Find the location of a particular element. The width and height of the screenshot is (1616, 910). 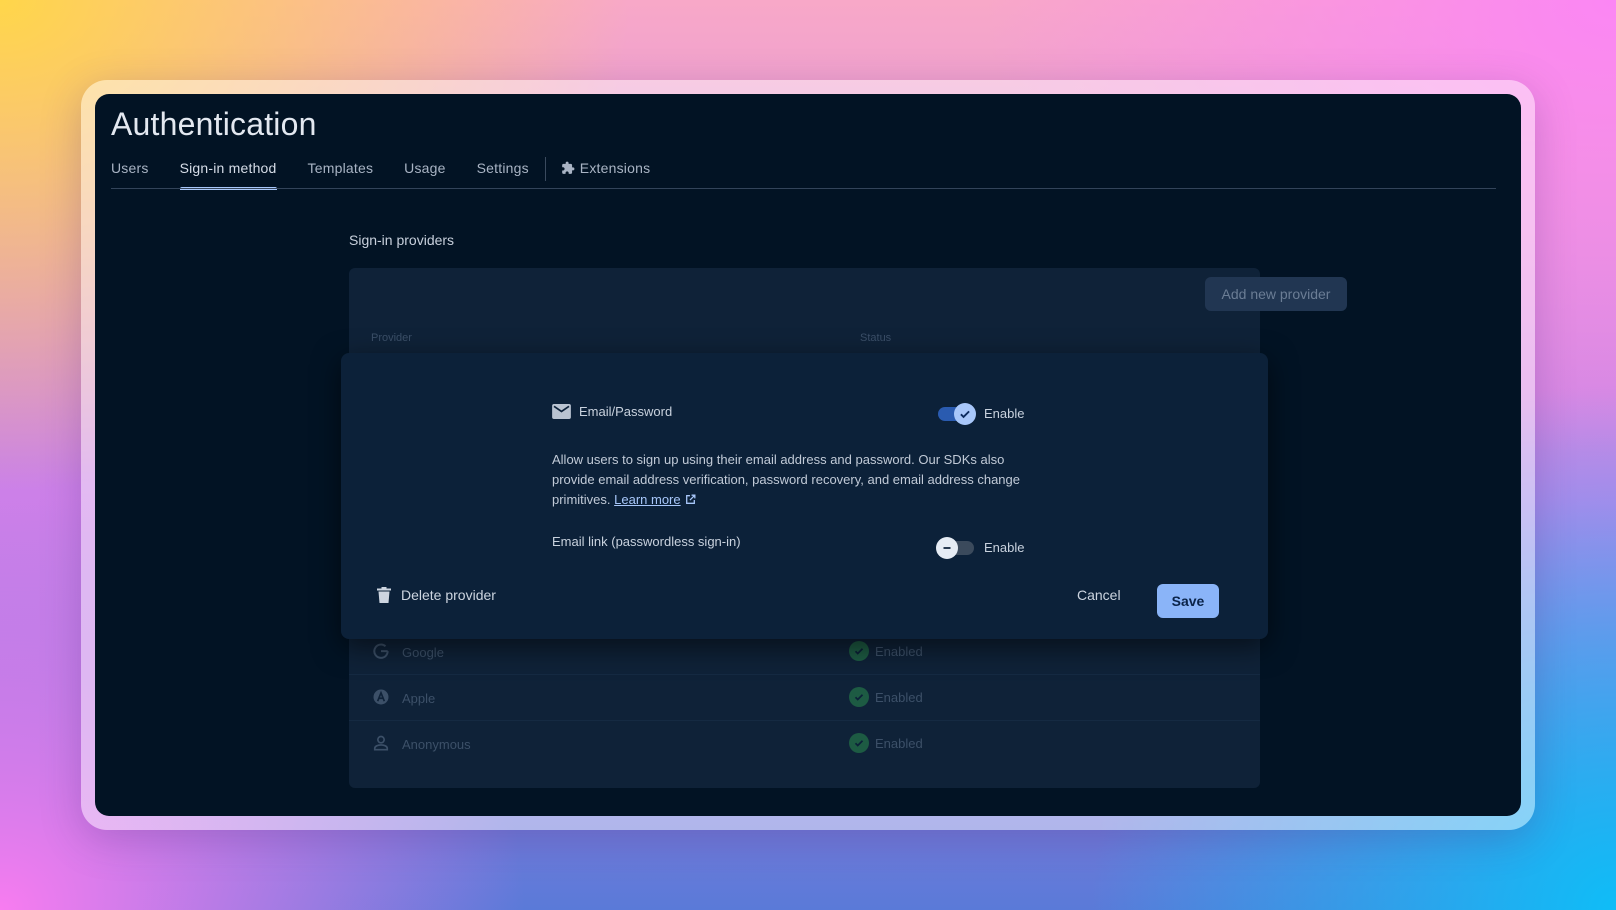

provider-name: Email/Password is located at coordinates (626, 411).